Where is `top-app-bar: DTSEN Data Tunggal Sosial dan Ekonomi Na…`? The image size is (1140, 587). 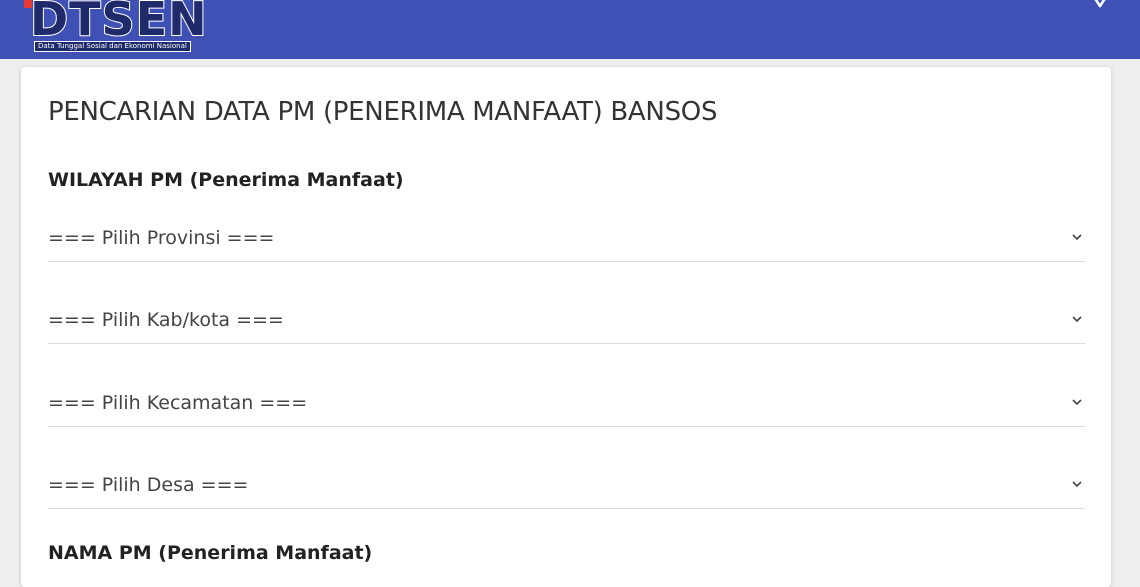 top-app-bar: DTSEN Data Tunggal Sosial dan Ekonomi Na… is located at coordinates (570, 29).